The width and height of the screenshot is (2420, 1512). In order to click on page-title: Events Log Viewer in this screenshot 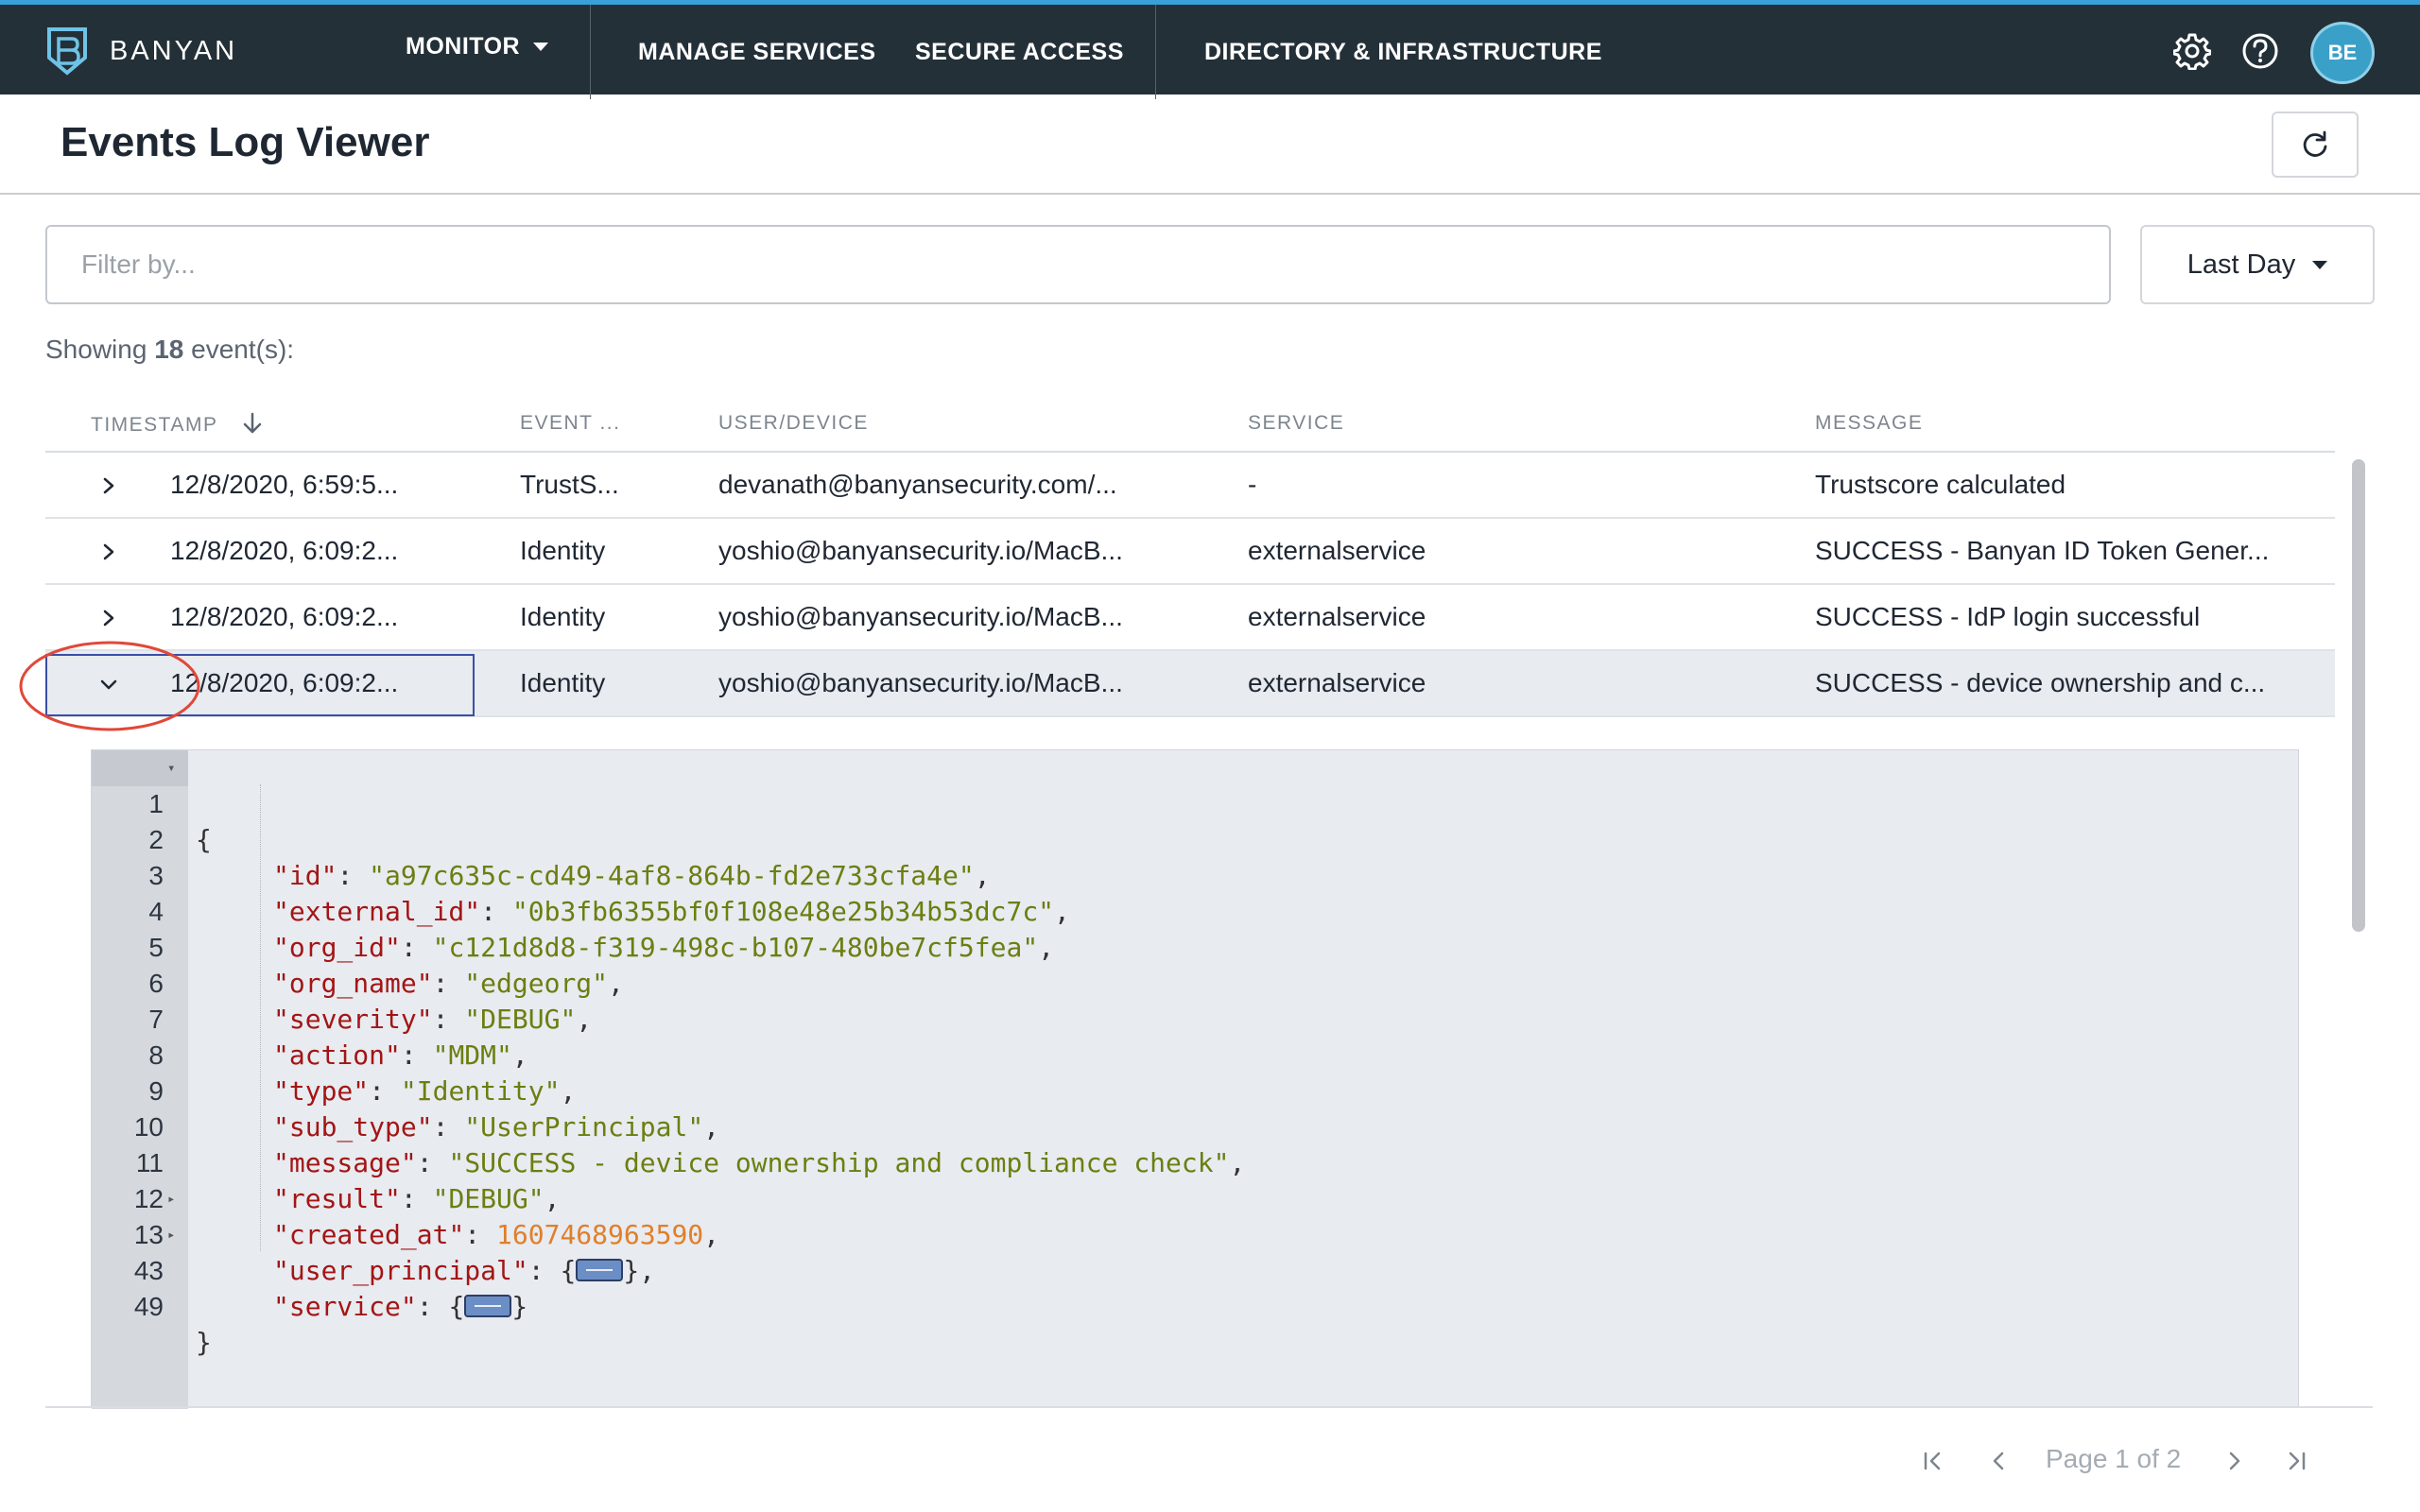, I will do `click(245, 142)`.